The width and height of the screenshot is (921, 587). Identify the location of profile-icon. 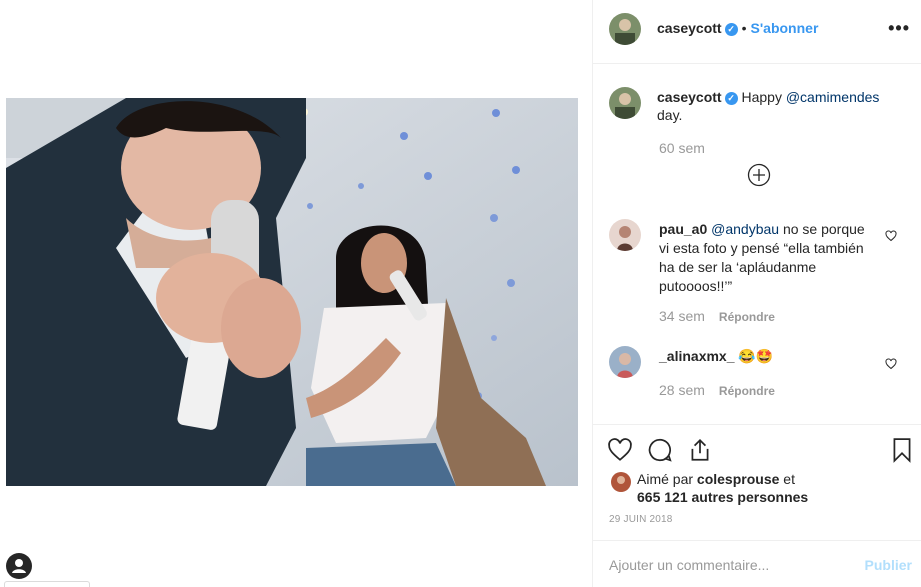
(19, 566).